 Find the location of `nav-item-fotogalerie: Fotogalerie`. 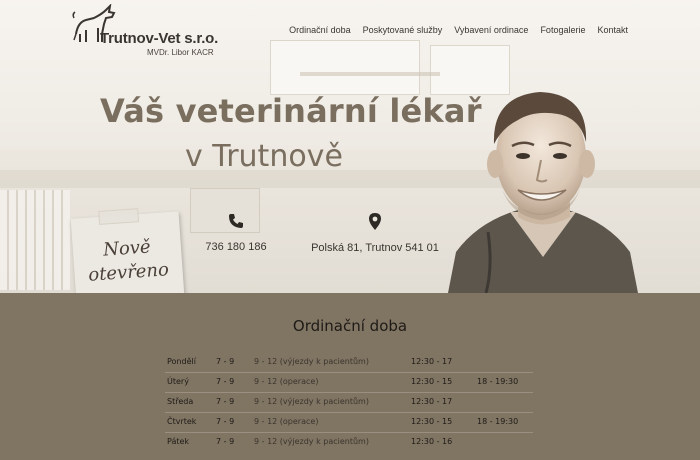

nav-item-fotogalerie: Fotogalerie is located at coordinates (562, 30).